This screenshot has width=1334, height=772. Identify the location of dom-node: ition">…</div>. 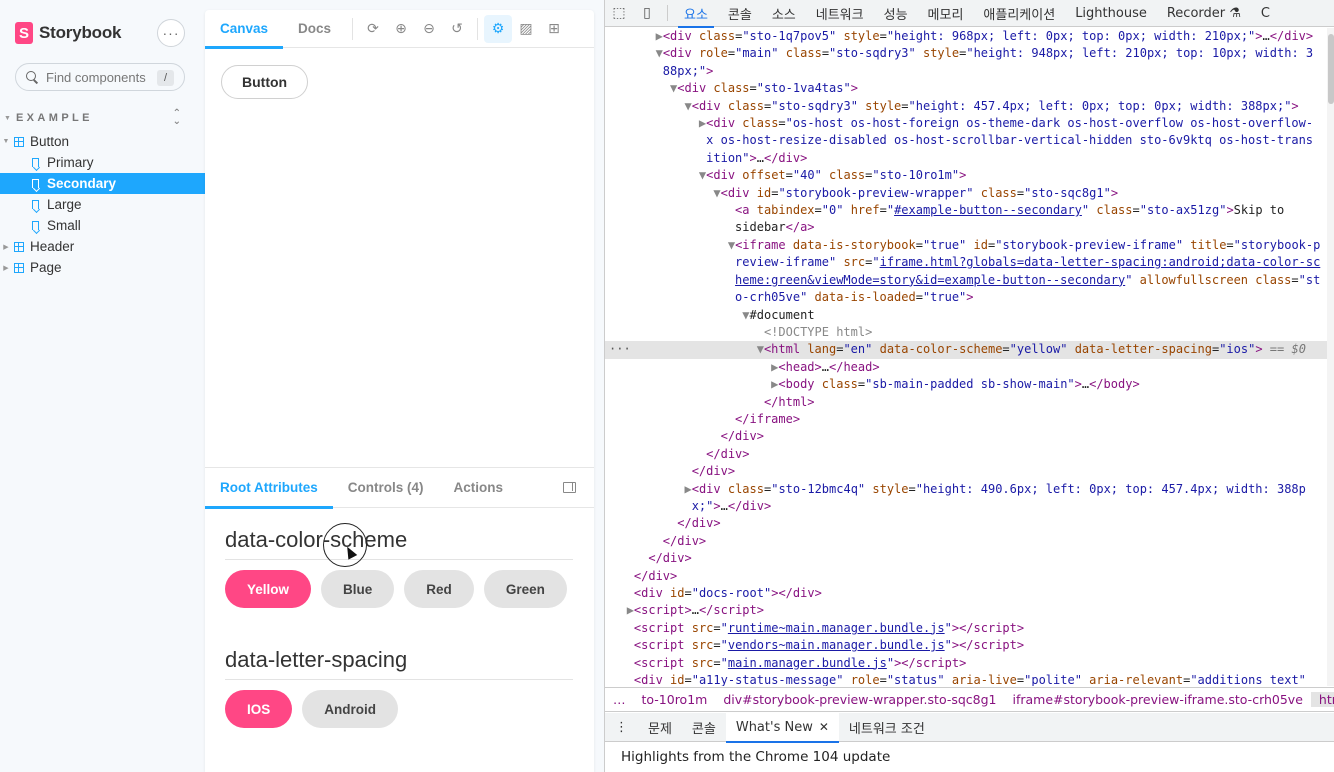
(757, 157).